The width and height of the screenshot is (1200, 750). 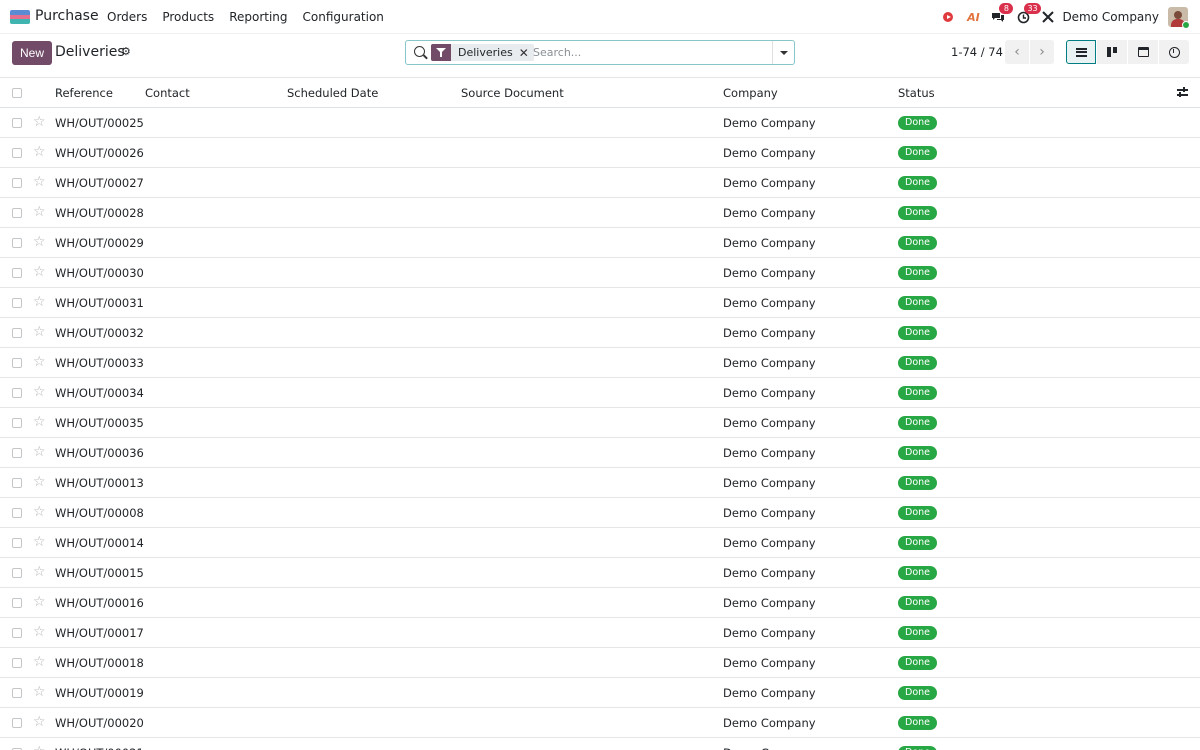 I want to click on calendar-view-button, so click(x=1143, y=52).